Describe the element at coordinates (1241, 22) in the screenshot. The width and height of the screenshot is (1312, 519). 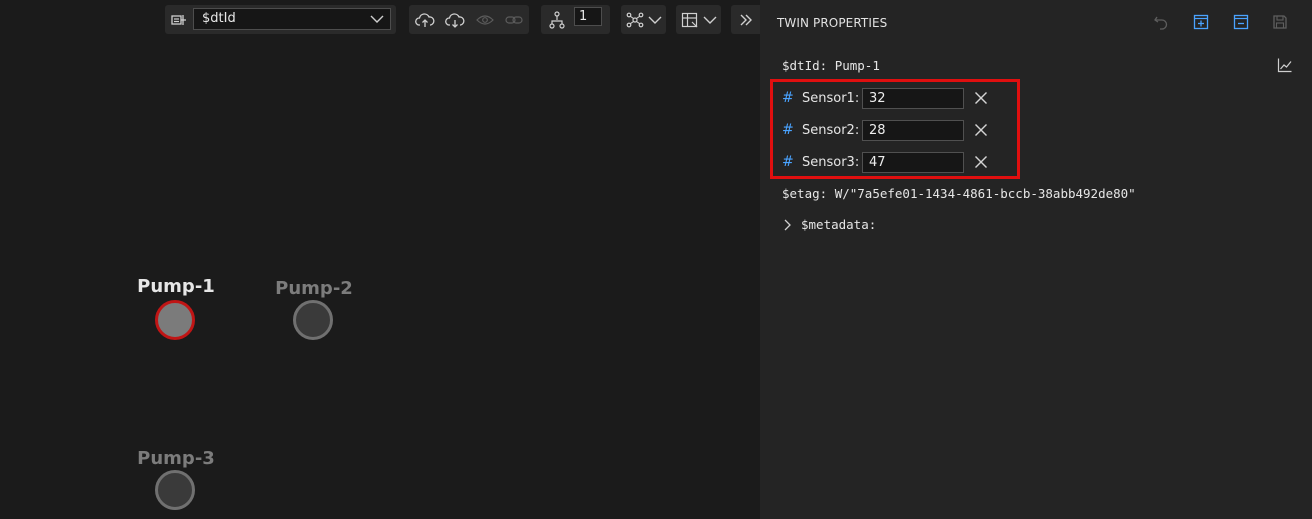
I see `collapse-all-icon` at that location.